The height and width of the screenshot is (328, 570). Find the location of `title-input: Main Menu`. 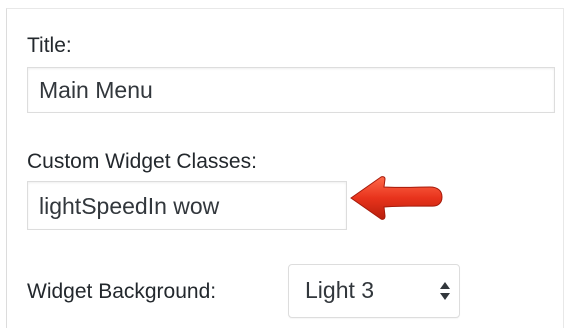

title-input: Main Menu is located at coordinates (291, 90).